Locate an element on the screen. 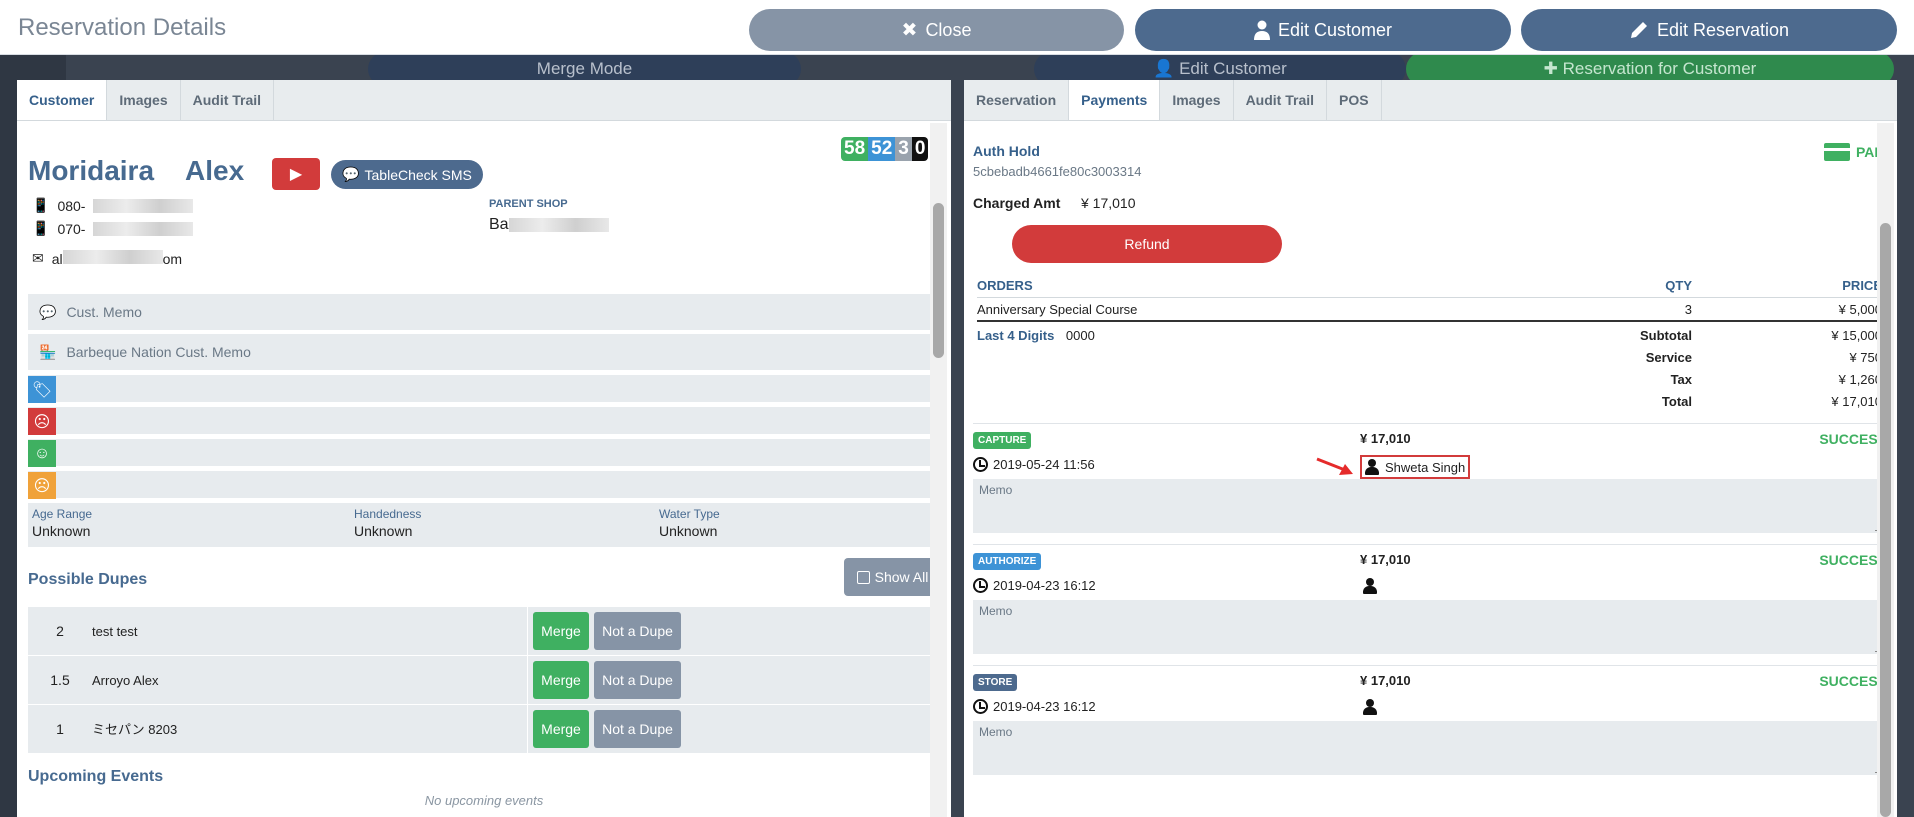 This screenshot has width=1914, height=817. transaction-date-text: 2019-04-23 16:12 is located at coordinates (1044, 706).